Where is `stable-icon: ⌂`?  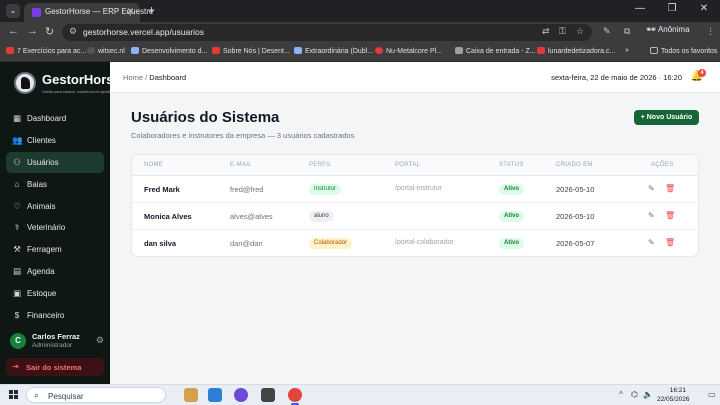 stable-icon: ⌂ is located at coordinates (17, 183).